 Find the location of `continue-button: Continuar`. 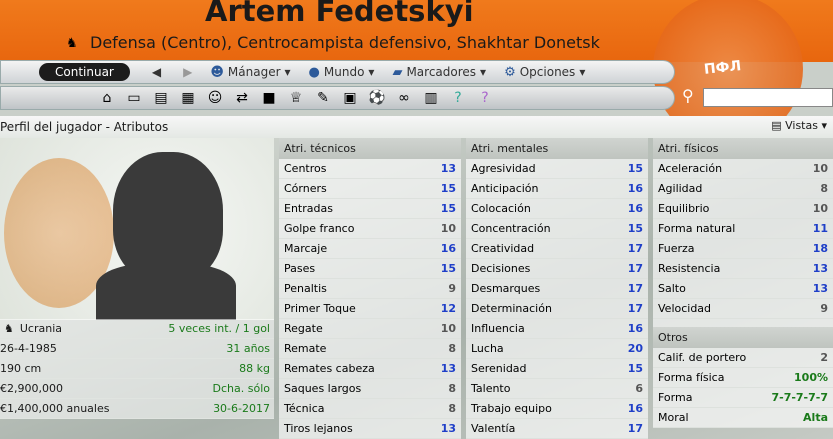

continue-button: Continuar is located at coordinates (84, 72).